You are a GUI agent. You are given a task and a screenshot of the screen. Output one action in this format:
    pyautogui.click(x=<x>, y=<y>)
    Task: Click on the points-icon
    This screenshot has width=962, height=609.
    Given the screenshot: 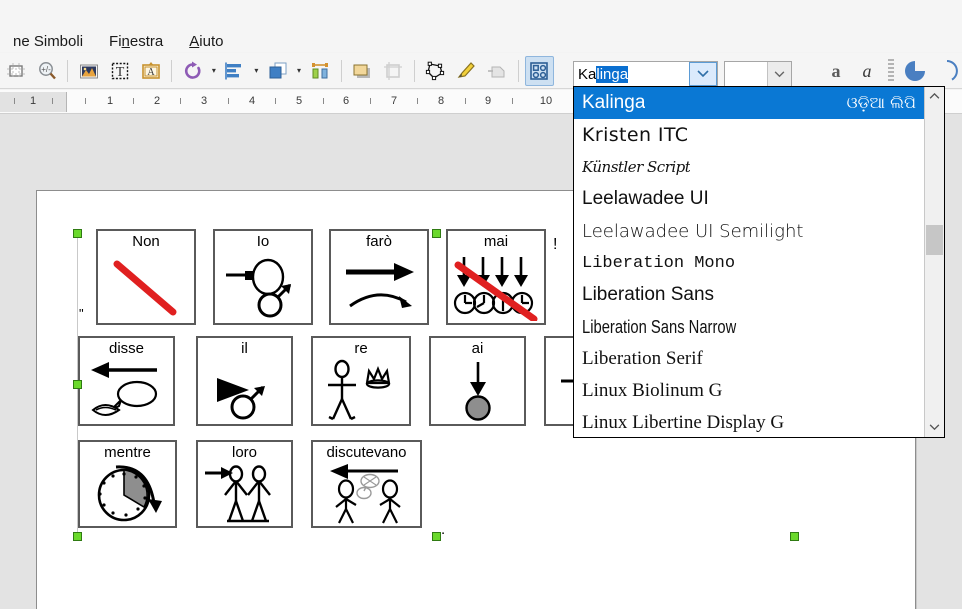 What is the action you would take?
    pyautogui.click(x=435, y=71)
    